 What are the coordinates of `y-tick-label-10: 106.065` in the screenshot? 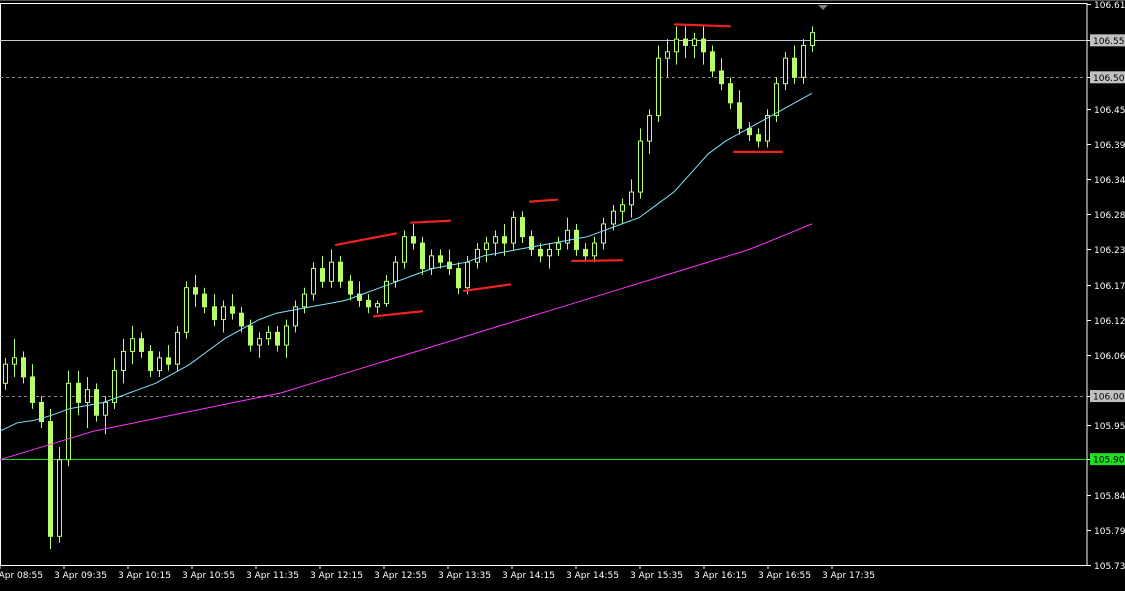 It's located at (1109, 357).